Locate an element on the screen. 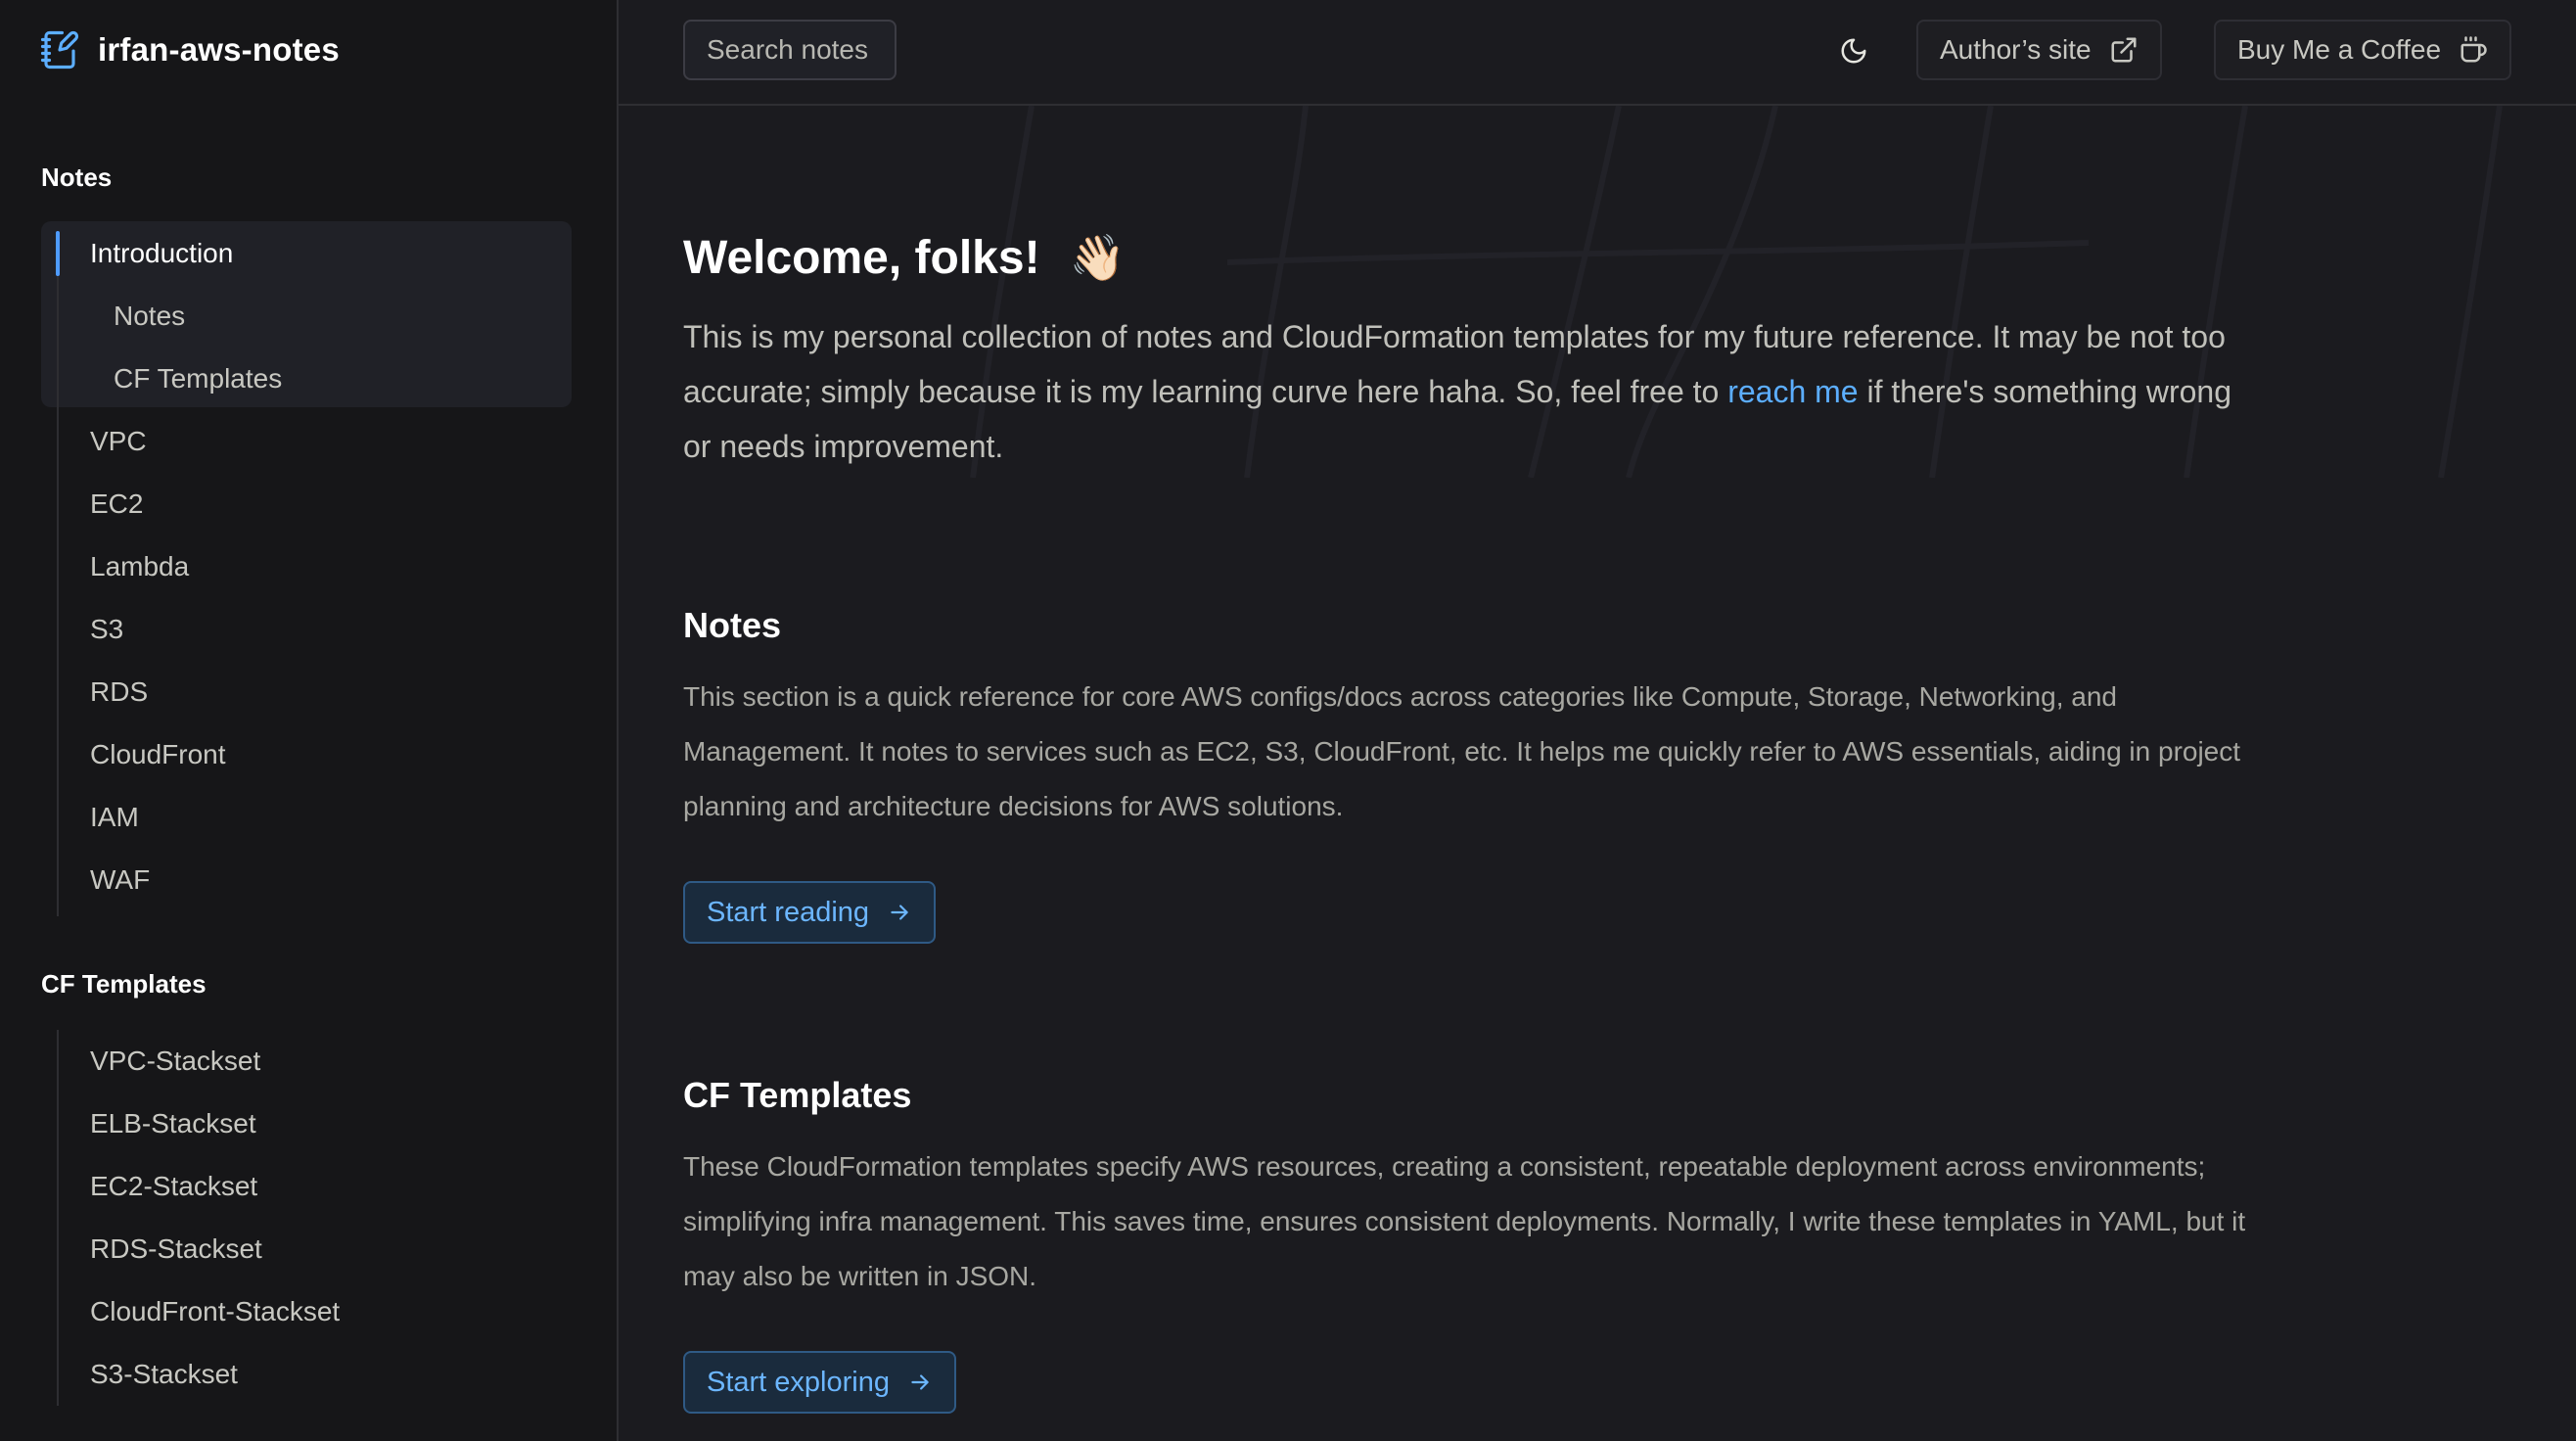 The image size is (2576, 1441). external-link-icon is located at coordinates (2124, 50).